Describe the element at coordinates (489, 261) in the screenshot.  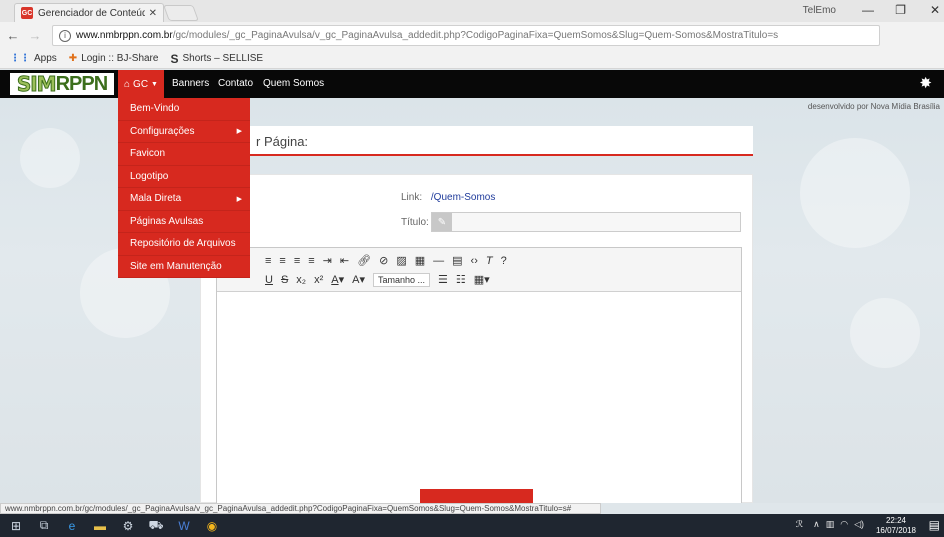
I see `clear-format-icon: T` at that location.